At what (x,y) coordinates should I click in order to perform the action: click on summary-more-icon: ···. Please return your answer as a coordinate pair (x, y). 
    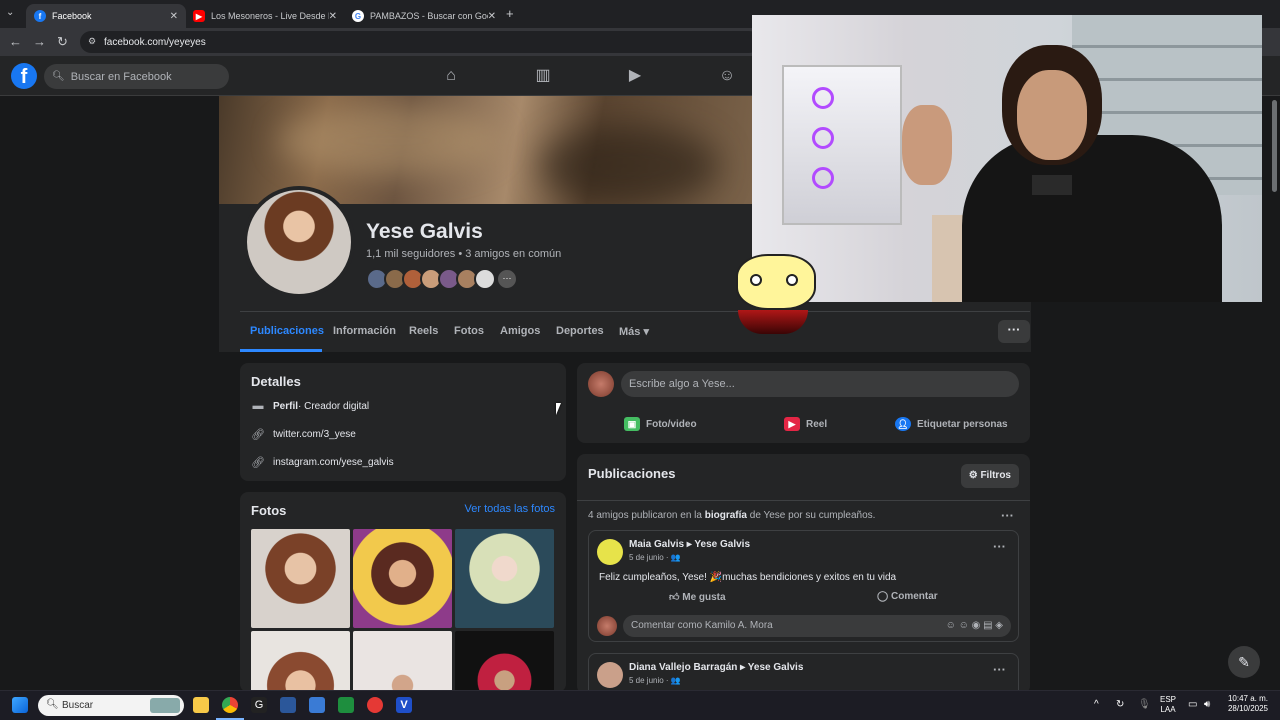
    Looking at the image, I should click on (1007, 515).